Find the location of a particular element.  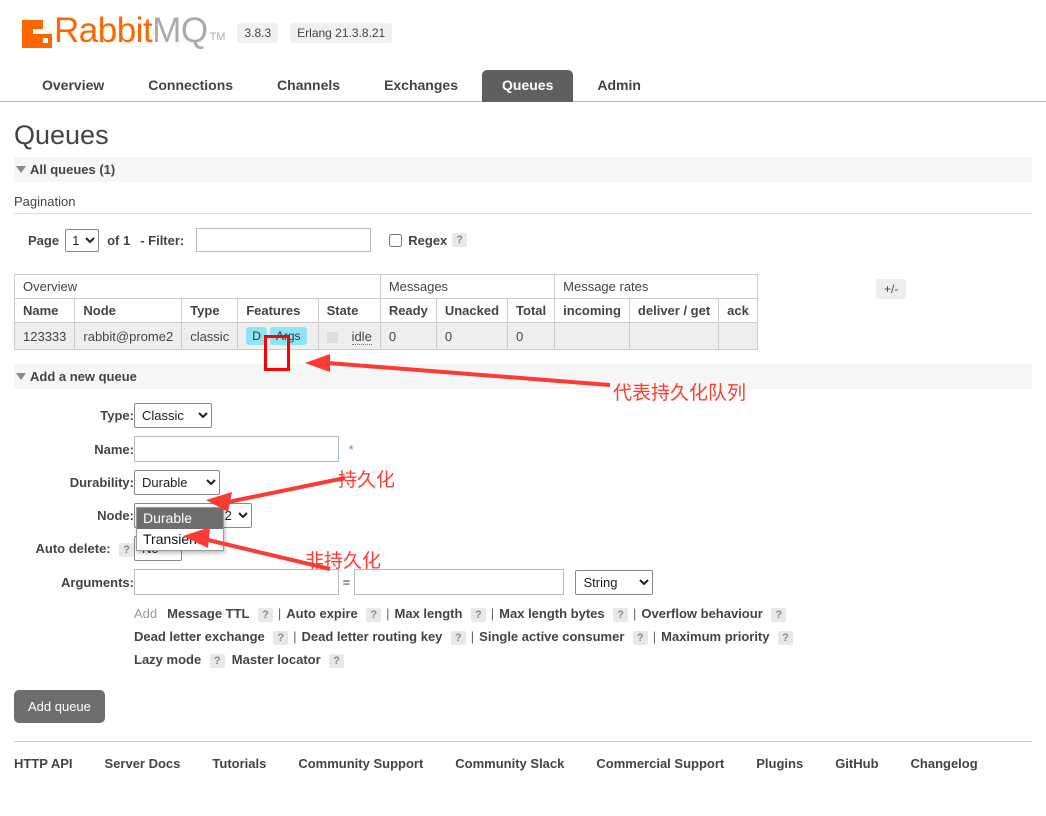

footer-link-server-docs: Server Docs is located at coordinates (143, 763).